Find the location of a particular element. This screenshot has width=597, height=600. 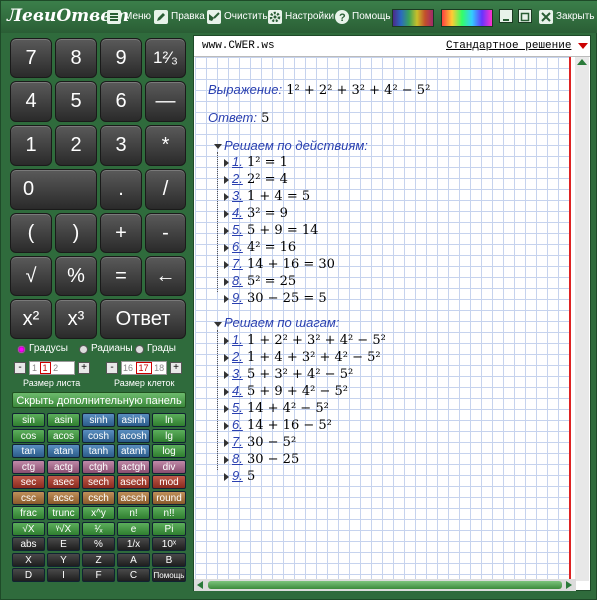

fn-key-3-4: div is located at coordinates (169, 466).